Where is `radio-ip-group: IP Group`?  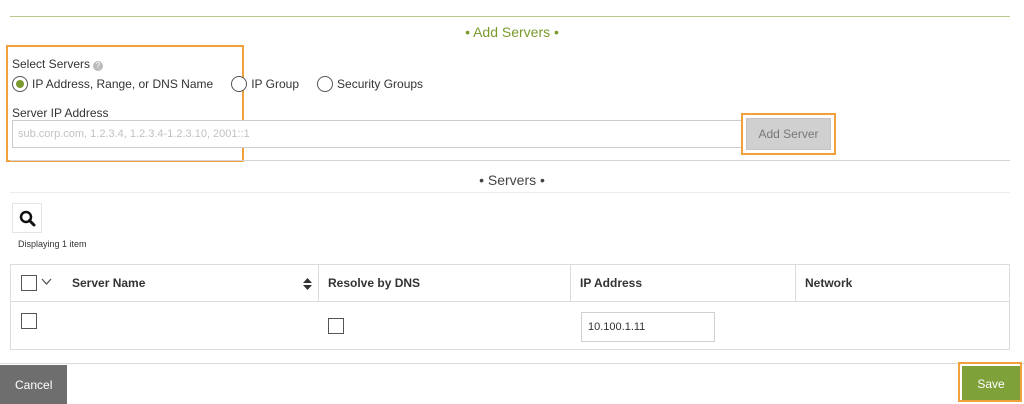
radio-ip-group: IP Group is located at coordinates (265, 84).